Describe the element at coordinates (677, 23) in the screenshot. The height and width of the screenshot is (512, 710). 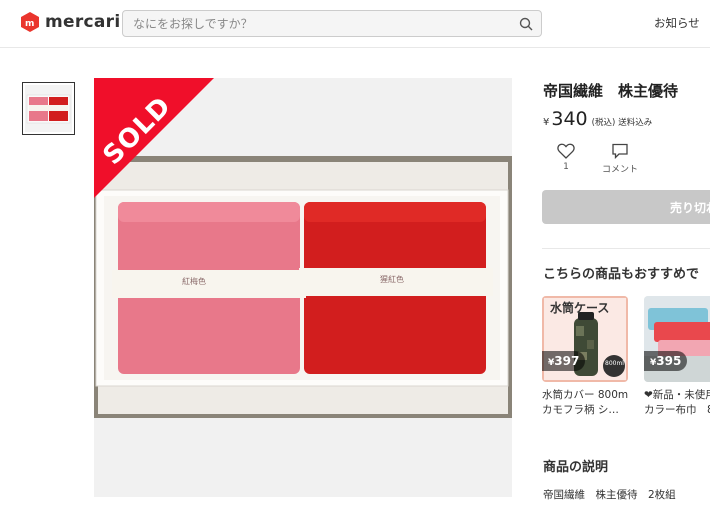
I see `notifications-link: お知らせ` at that location.